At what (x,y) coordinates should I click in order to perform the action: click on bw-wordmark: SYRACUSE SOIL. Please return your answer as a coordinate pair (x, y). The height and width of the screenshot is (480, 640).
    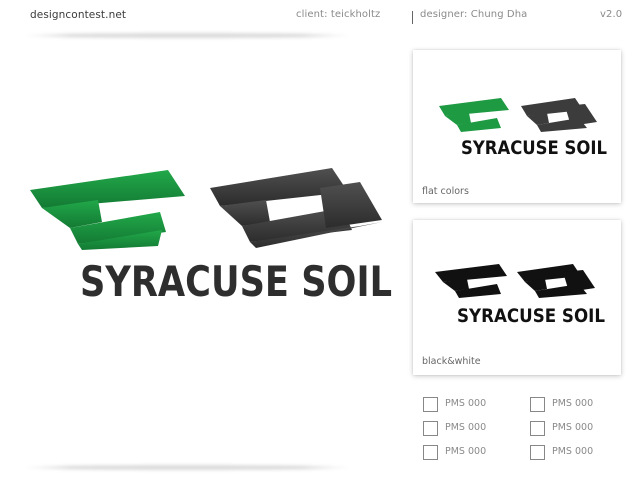
    Looking at the image, I should click on (531, 316).